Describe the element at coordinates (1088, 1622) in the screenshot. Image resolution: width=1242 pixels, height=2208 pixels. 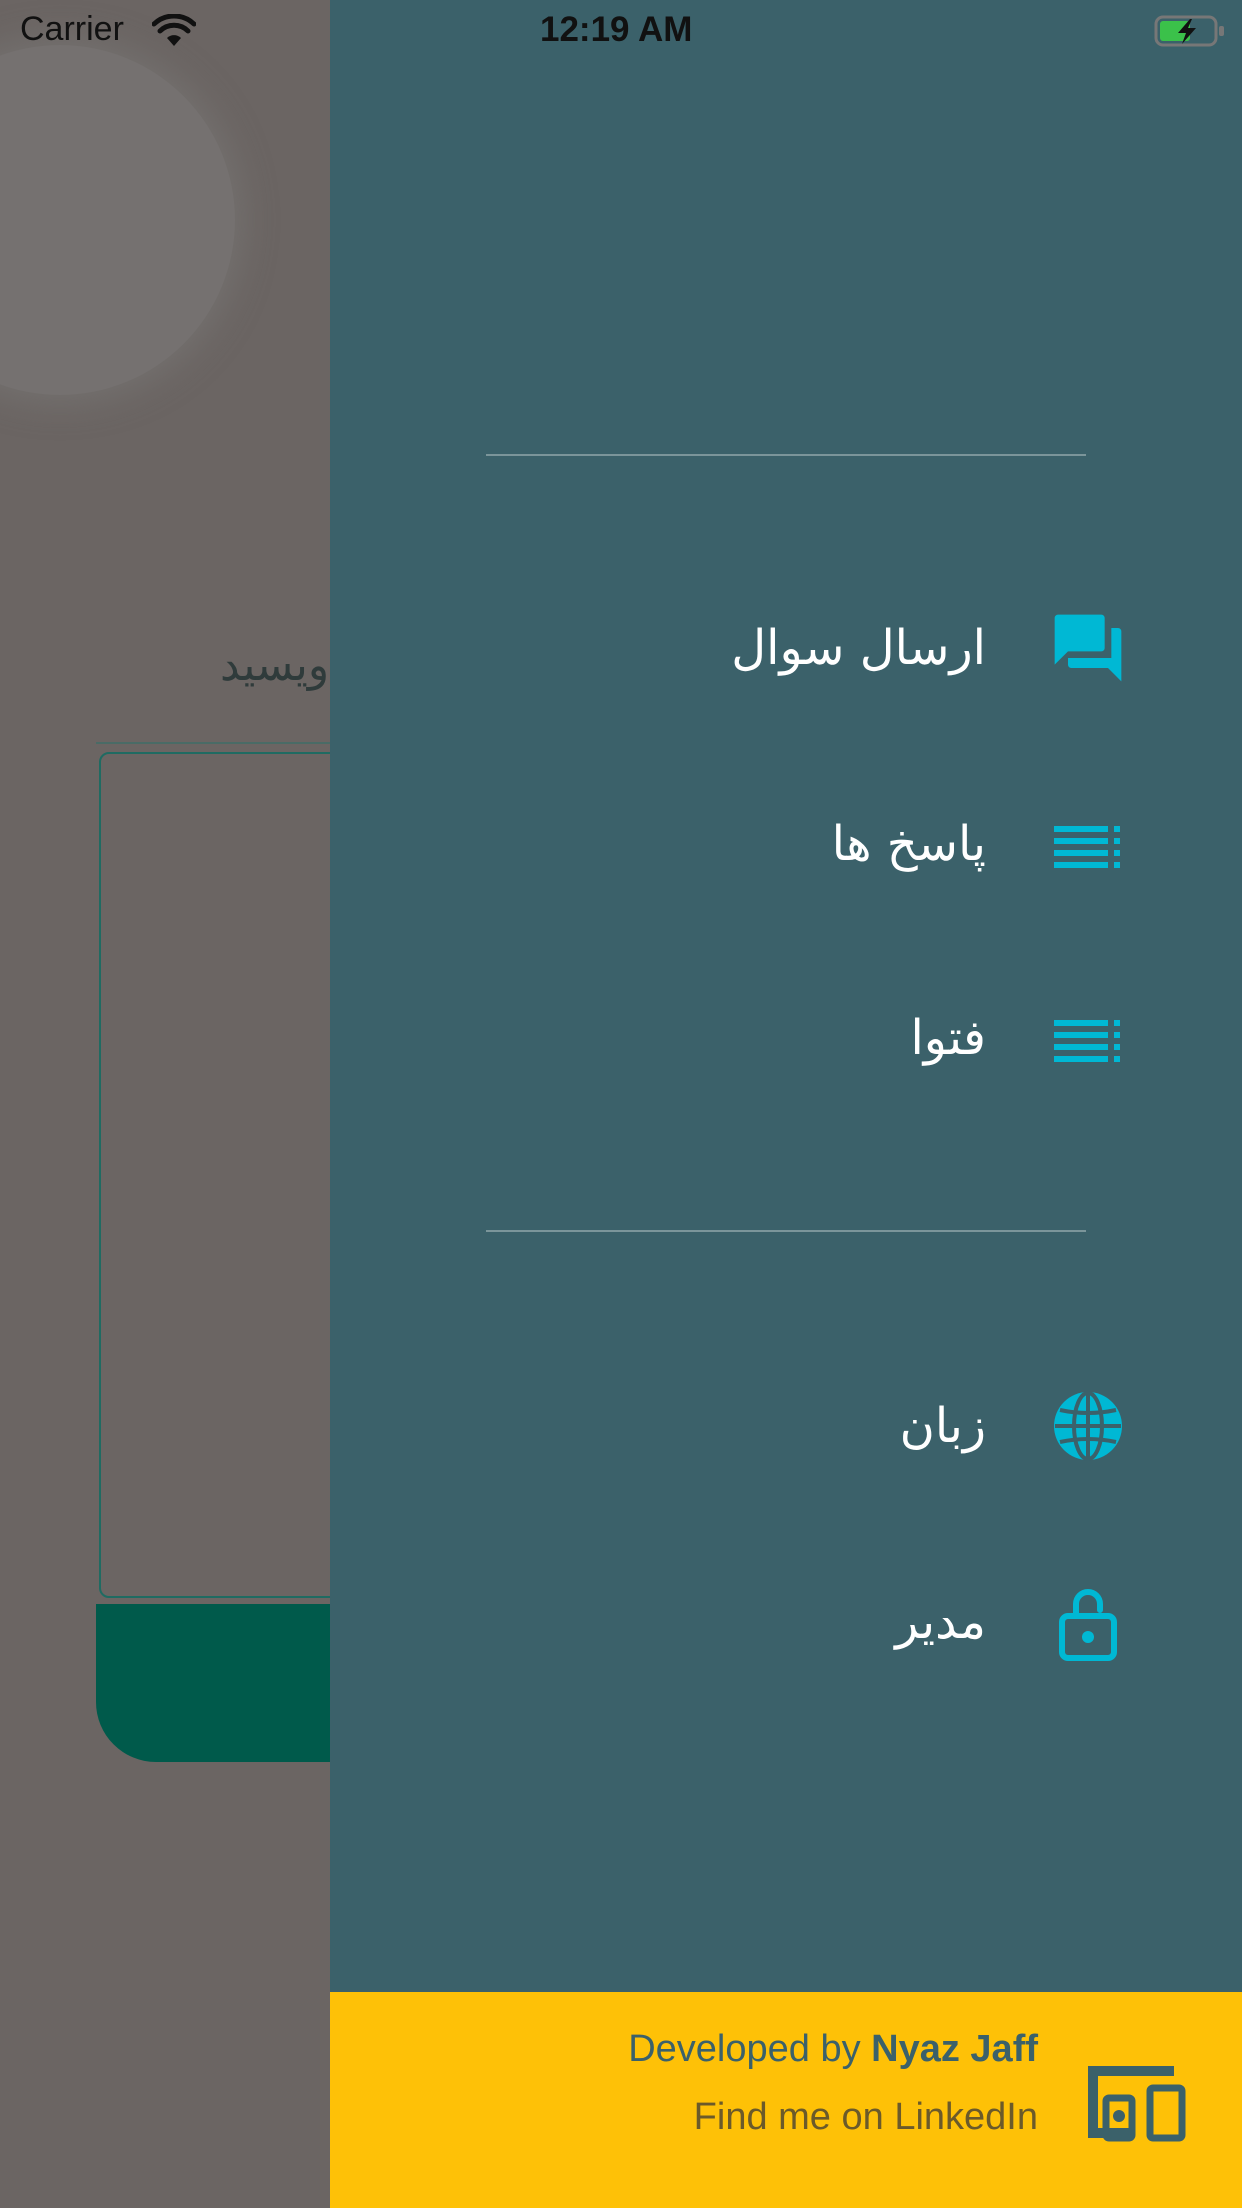
I see `lock-open-icon` at that location.